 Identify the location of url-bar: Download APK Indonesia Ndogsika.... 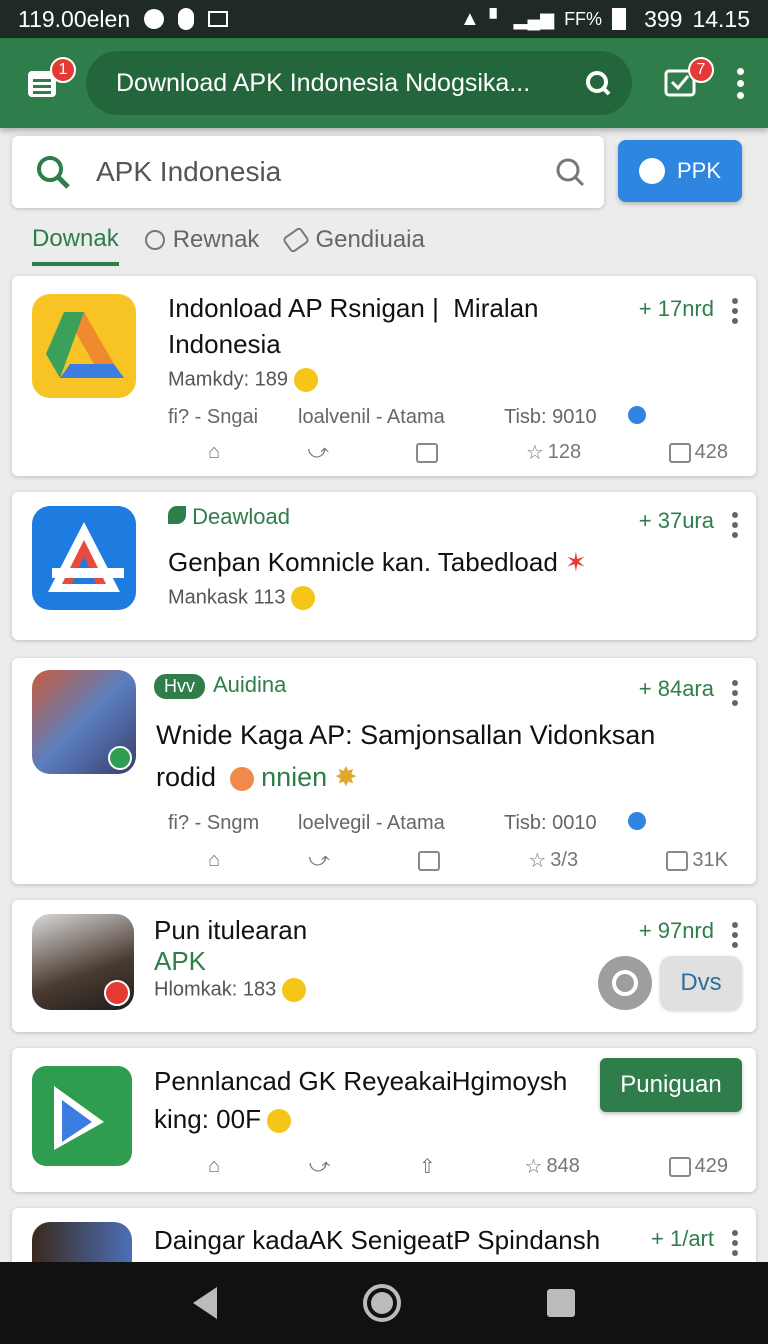
(359, 83).